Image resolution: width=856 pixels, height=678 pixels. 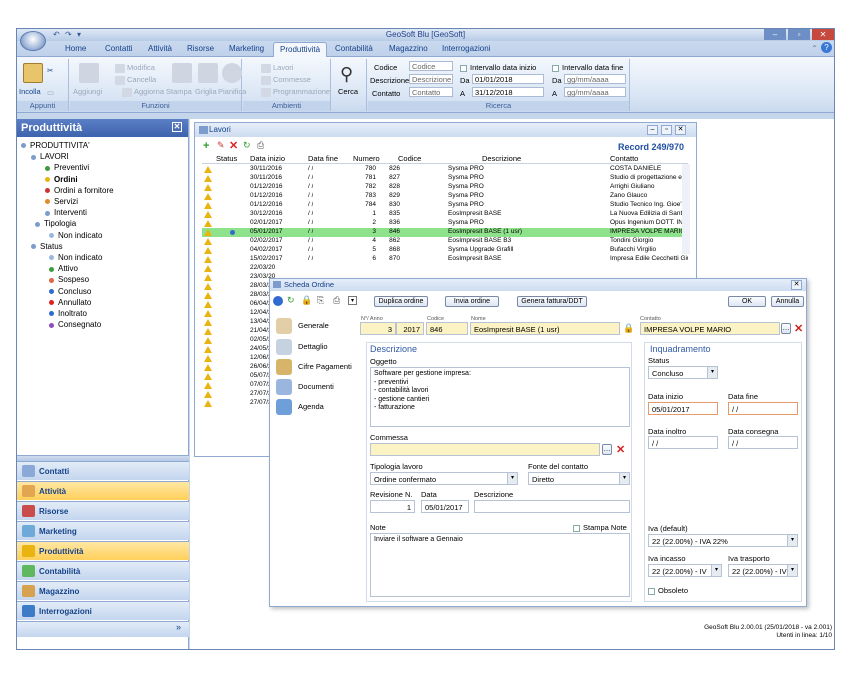 What do you see at coordinates (260, 145) in the screenshot?
I see `print-row-icon: ⎙` at bounding box center [260, 145].